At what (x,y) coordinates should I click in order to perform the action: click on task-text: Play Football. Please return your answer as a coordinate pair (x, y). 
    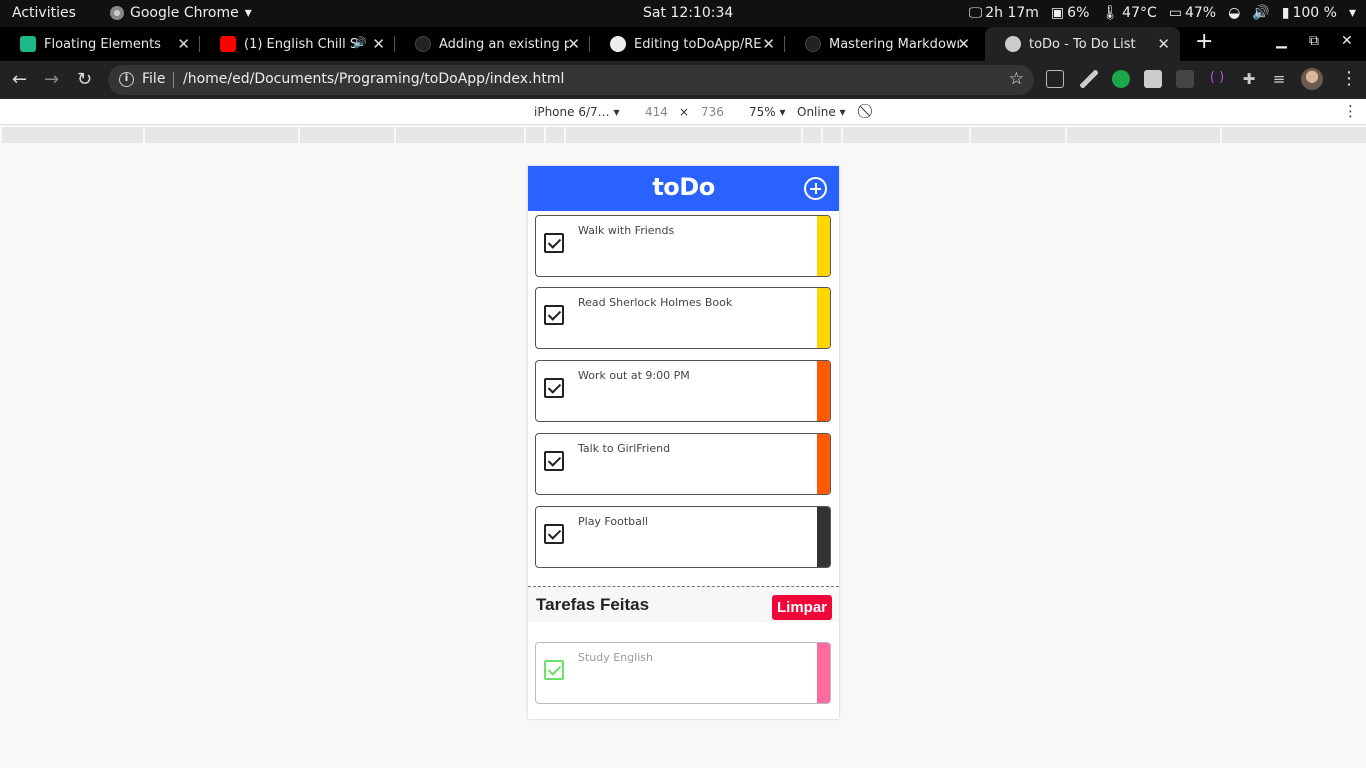
    Looking at the image, I should click on (613, 521).